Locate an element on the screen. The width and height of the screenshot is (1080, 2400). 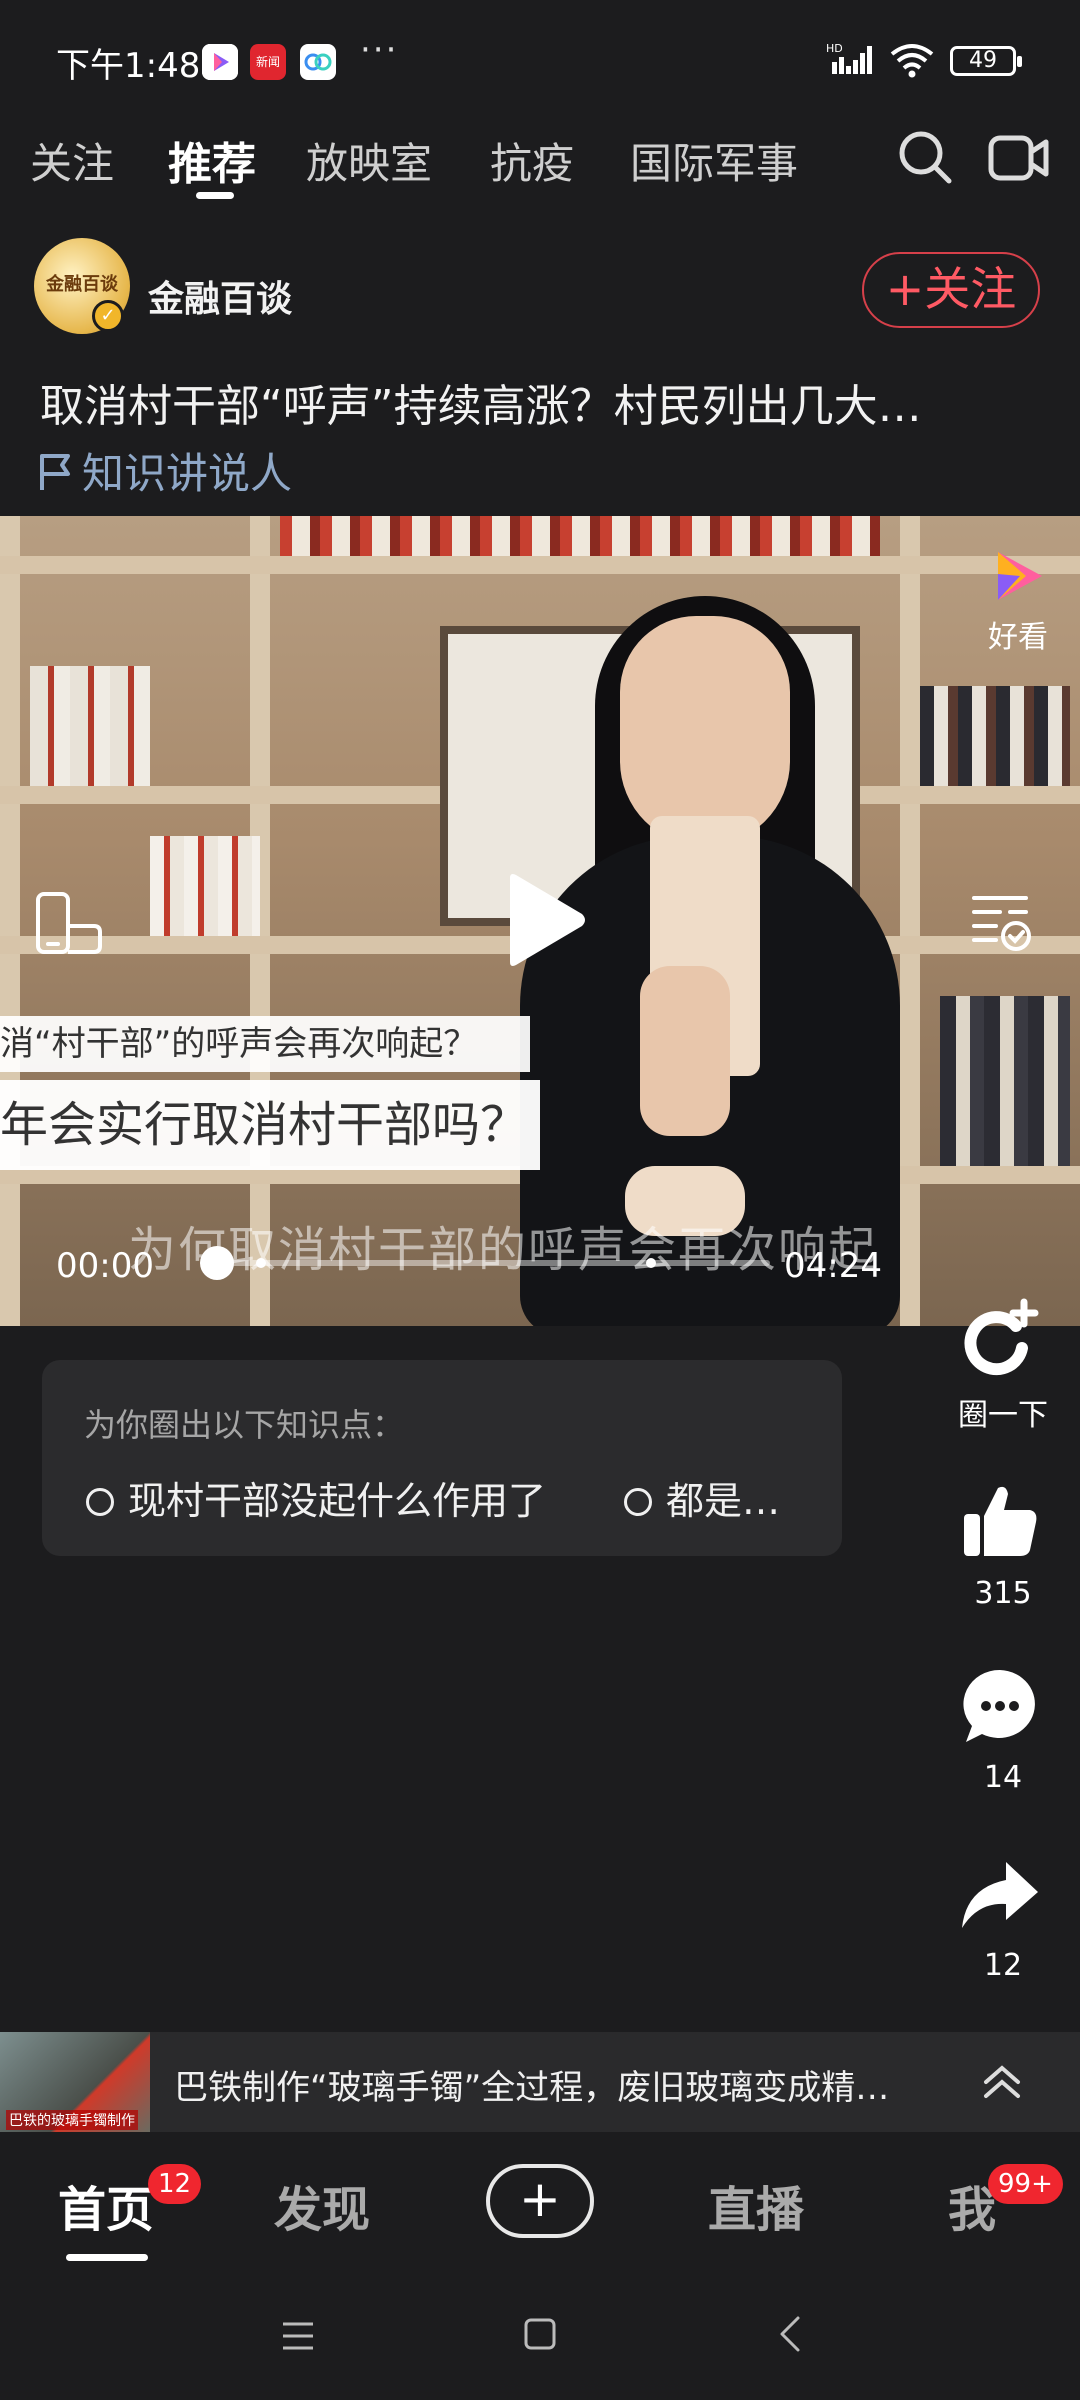
play-icon is located at coordinates (545, 920).